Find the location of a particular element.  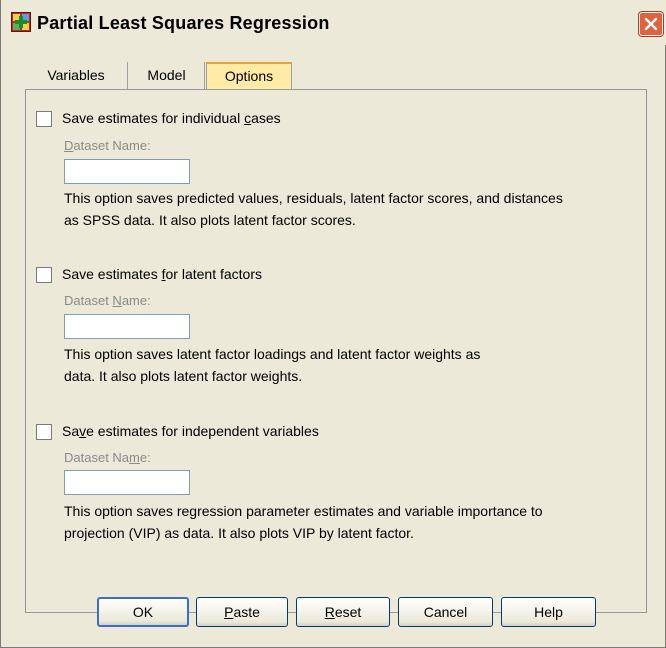

save-latent-factors-checkbox is located at coordinates (44, 275).